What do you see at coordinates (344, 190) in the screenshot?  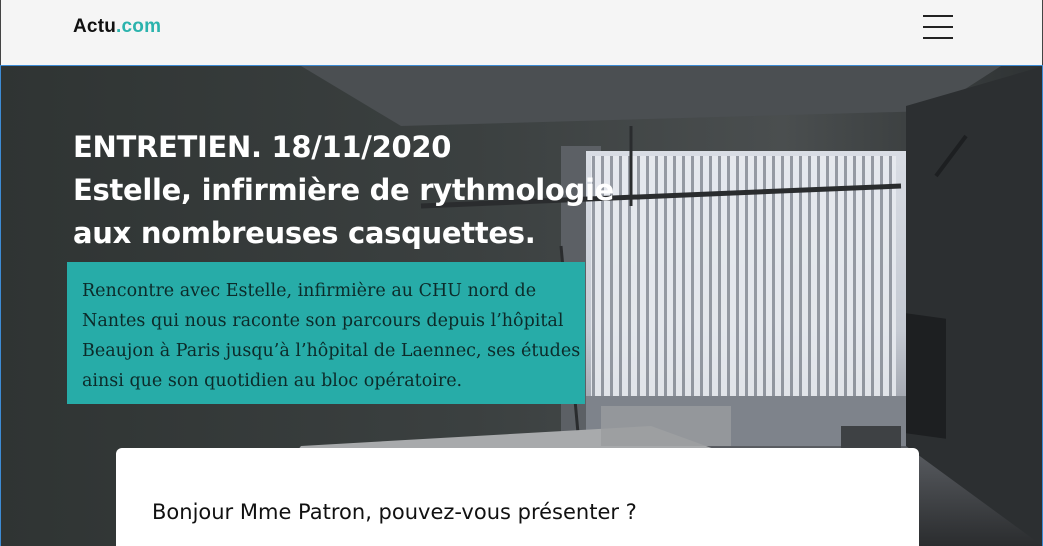 I see `headline-line-title-1: Estelle, infirmière de rythmologie` at bounding box center [344, 190].